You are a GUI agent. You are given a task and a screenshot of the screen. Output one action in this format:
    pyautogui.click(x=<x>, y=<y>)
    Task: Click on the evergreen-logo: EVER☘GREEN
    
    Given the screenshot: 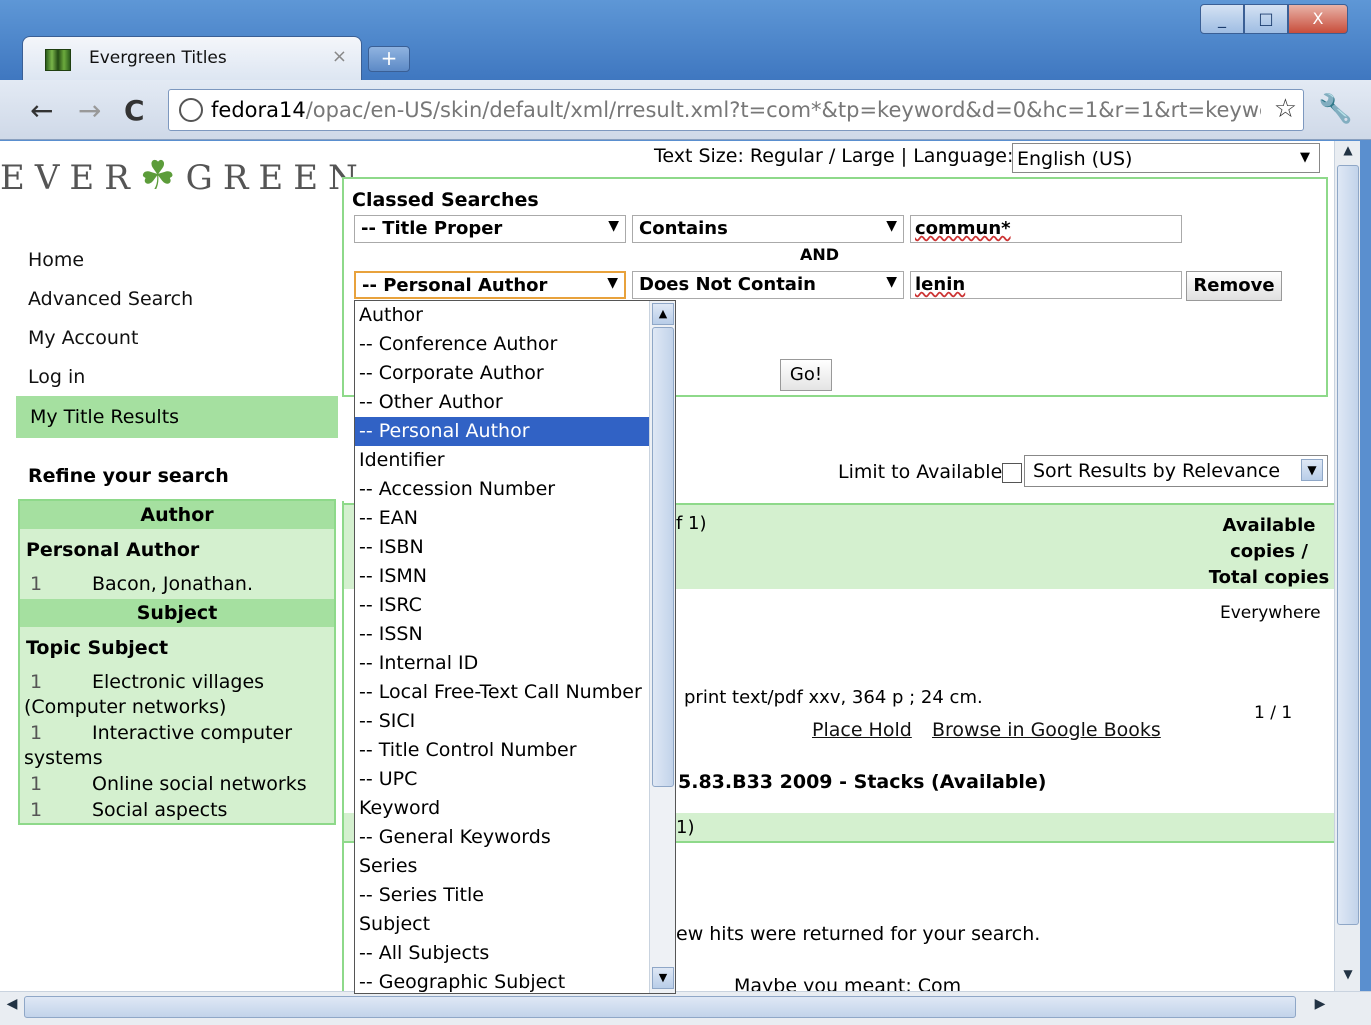 What is the action you would take?
    pyautogui.click(x=184, y=176)
    